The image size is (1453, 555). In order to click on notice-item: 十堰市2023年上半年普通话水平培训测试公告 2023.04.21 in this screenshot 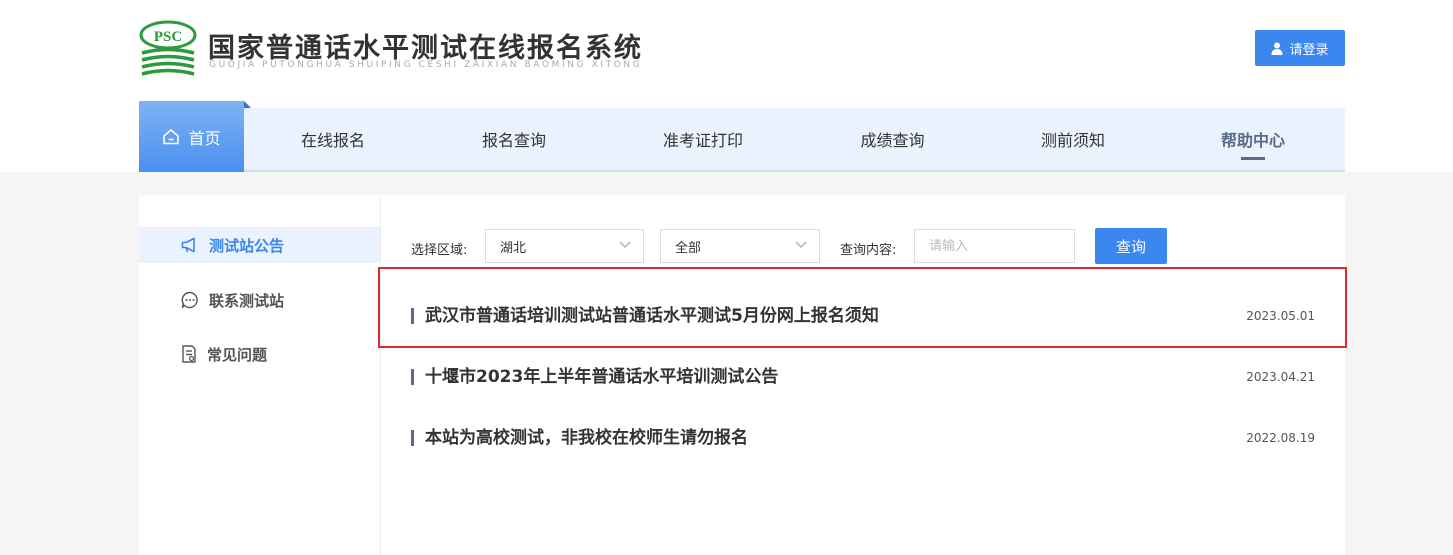, I will do `click(863, 377)`.